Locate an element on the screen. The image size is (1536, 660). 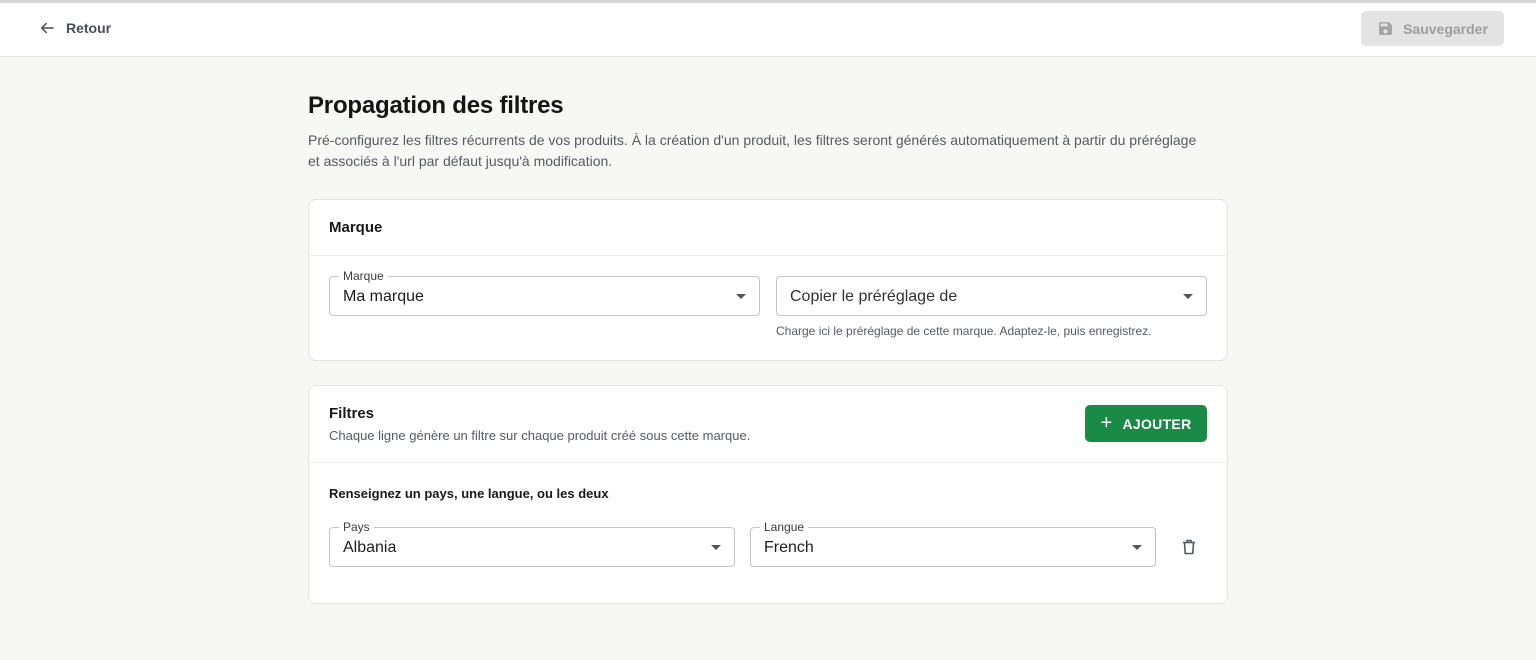
trash-icon is located at coordinates (1189, 547).